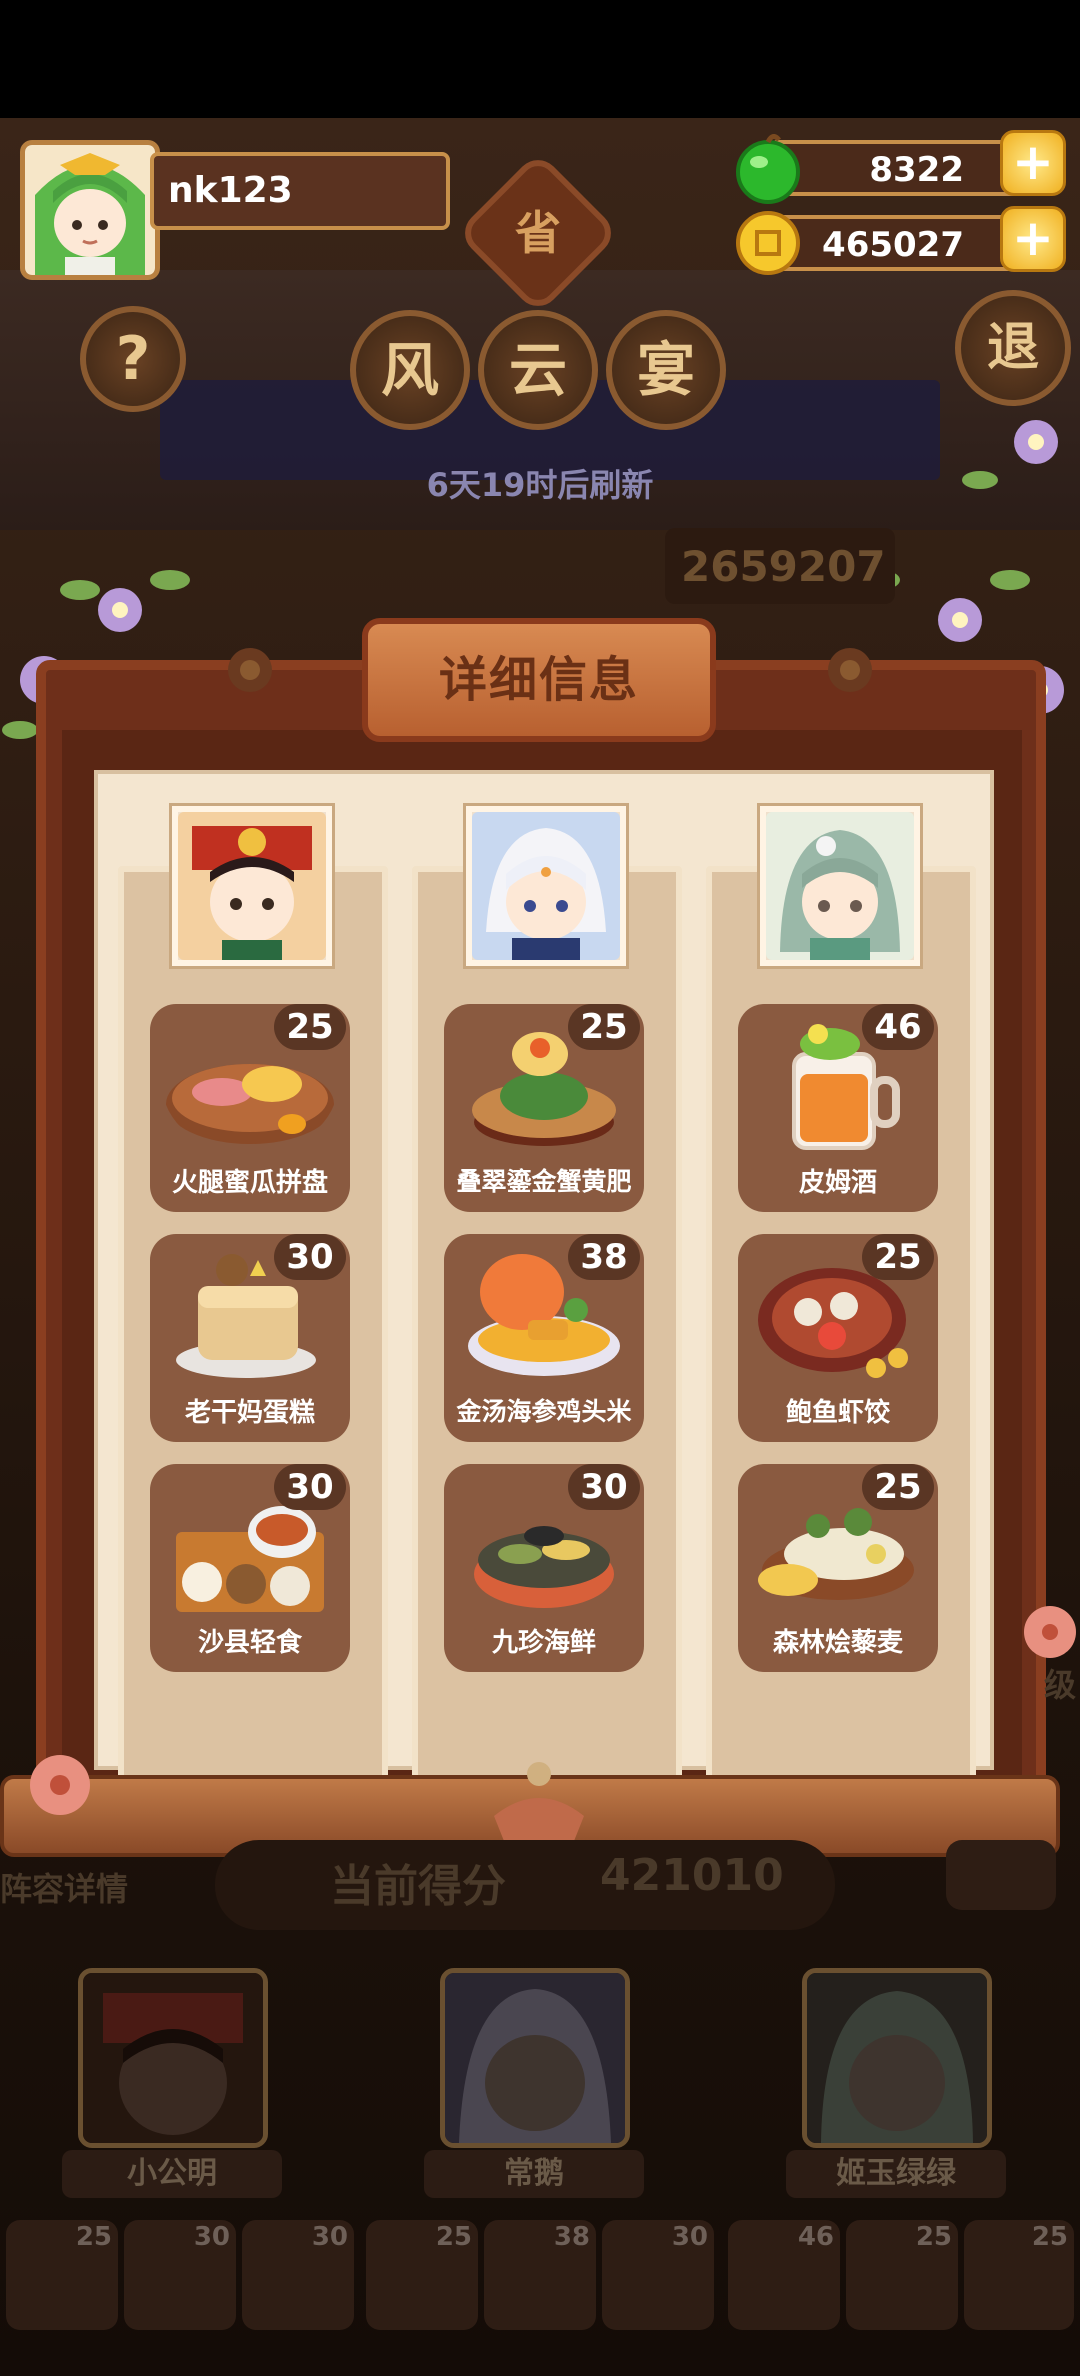 The width and height of the screenshot is (1080, 2376). I want to click on mini-dish-6: 30, so click(658, 2275).